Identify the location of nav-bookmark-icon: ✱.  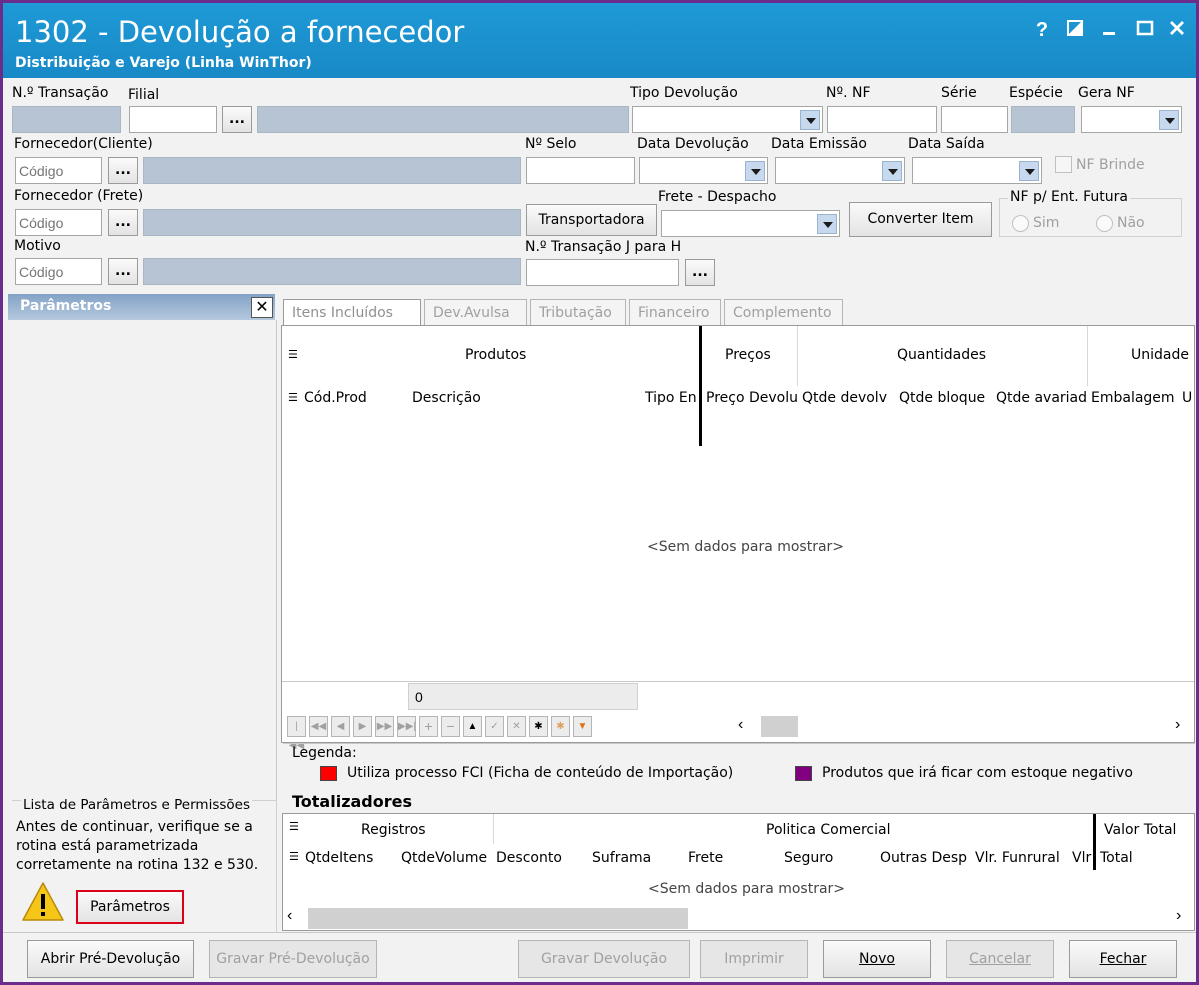
(560, 726).